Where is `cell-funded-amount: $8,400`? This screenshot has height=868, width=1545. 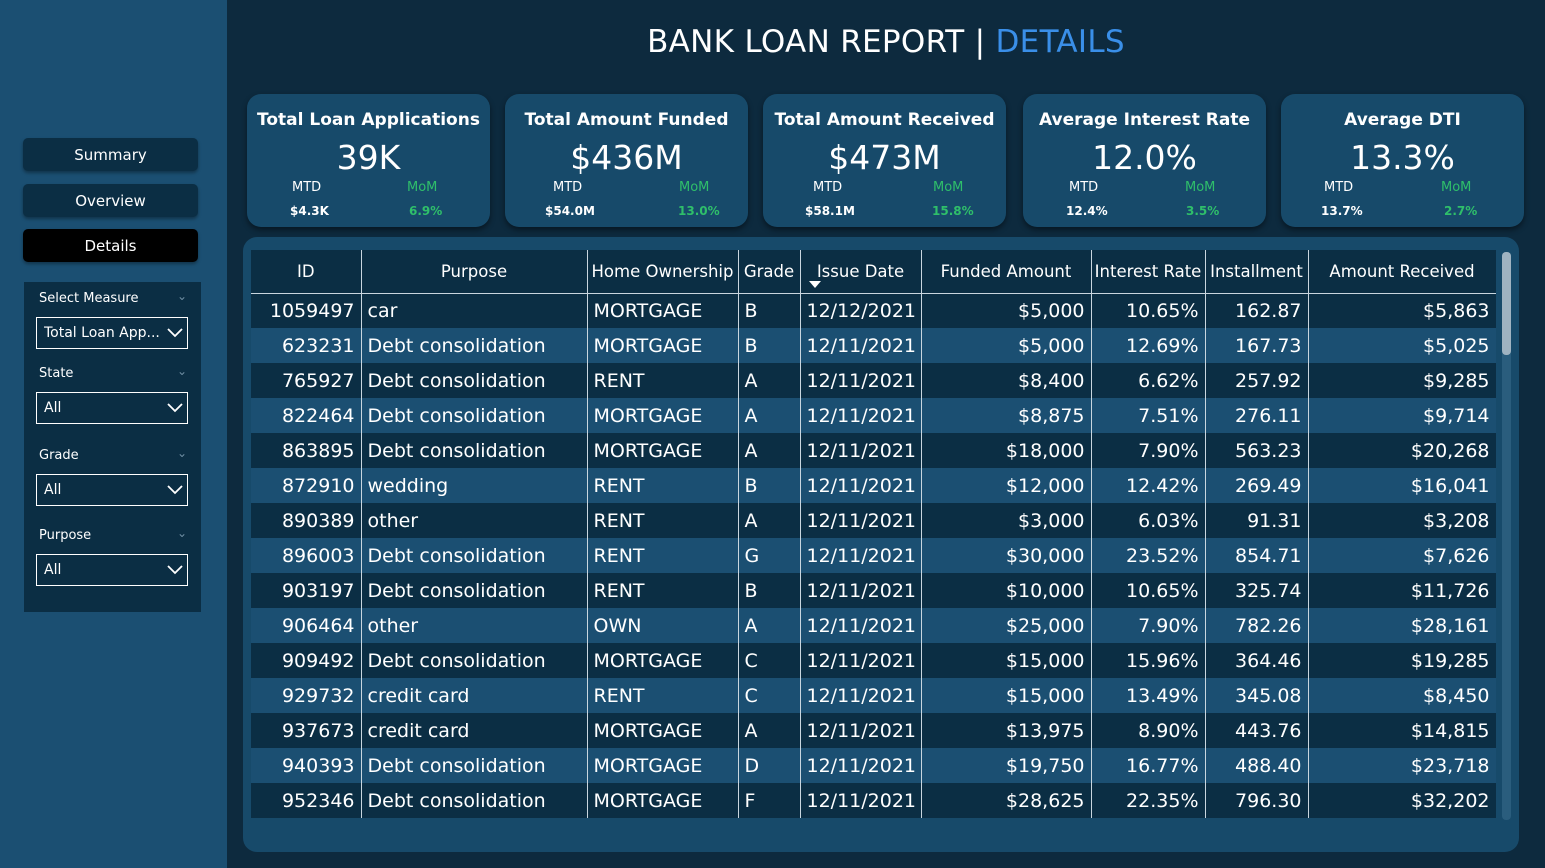 cell-funded-amount: $8,400 is located at coordinates (1006, 380).